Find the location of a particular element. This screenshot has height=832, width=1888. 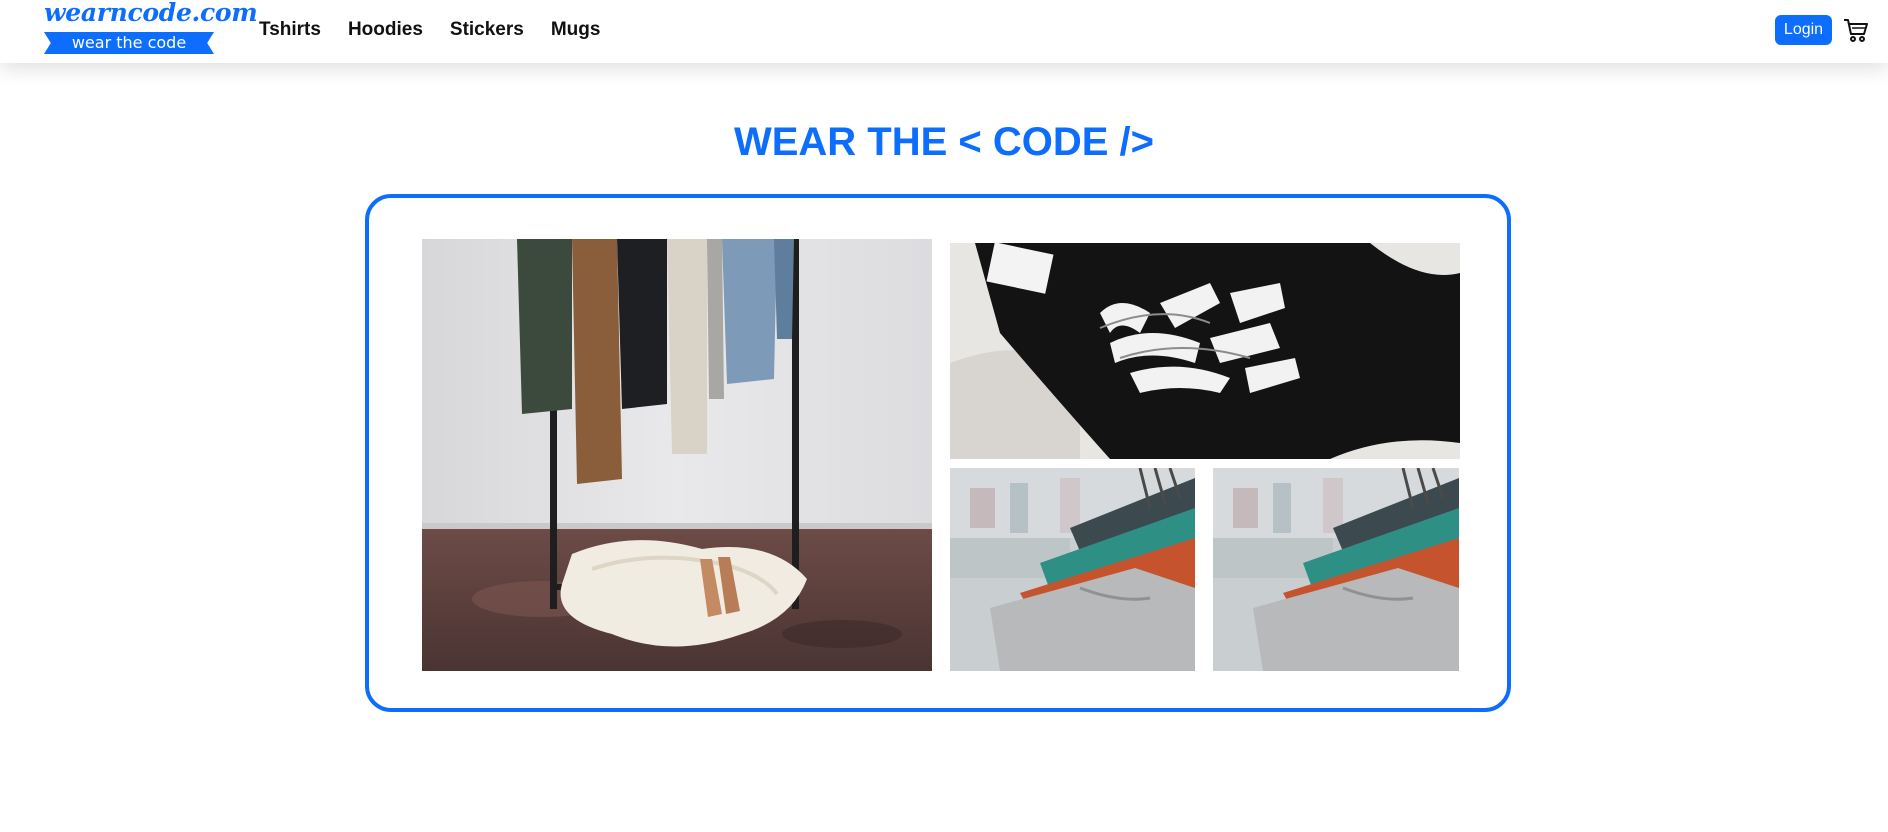

brand-tagline: wear the code is located at coordinates (129, 42).